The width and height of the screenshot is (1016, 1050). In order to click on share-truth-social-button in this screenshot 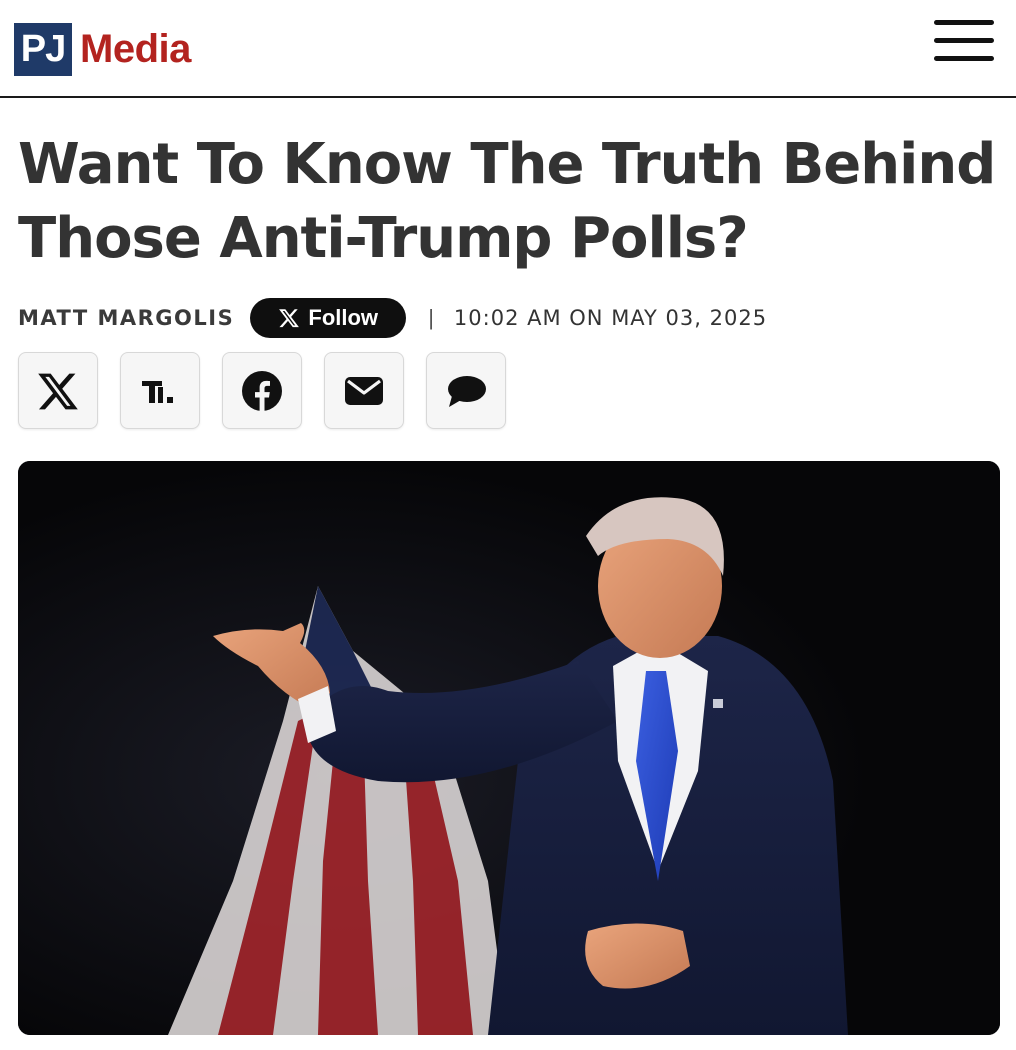, I will do `click(160, 390)`.